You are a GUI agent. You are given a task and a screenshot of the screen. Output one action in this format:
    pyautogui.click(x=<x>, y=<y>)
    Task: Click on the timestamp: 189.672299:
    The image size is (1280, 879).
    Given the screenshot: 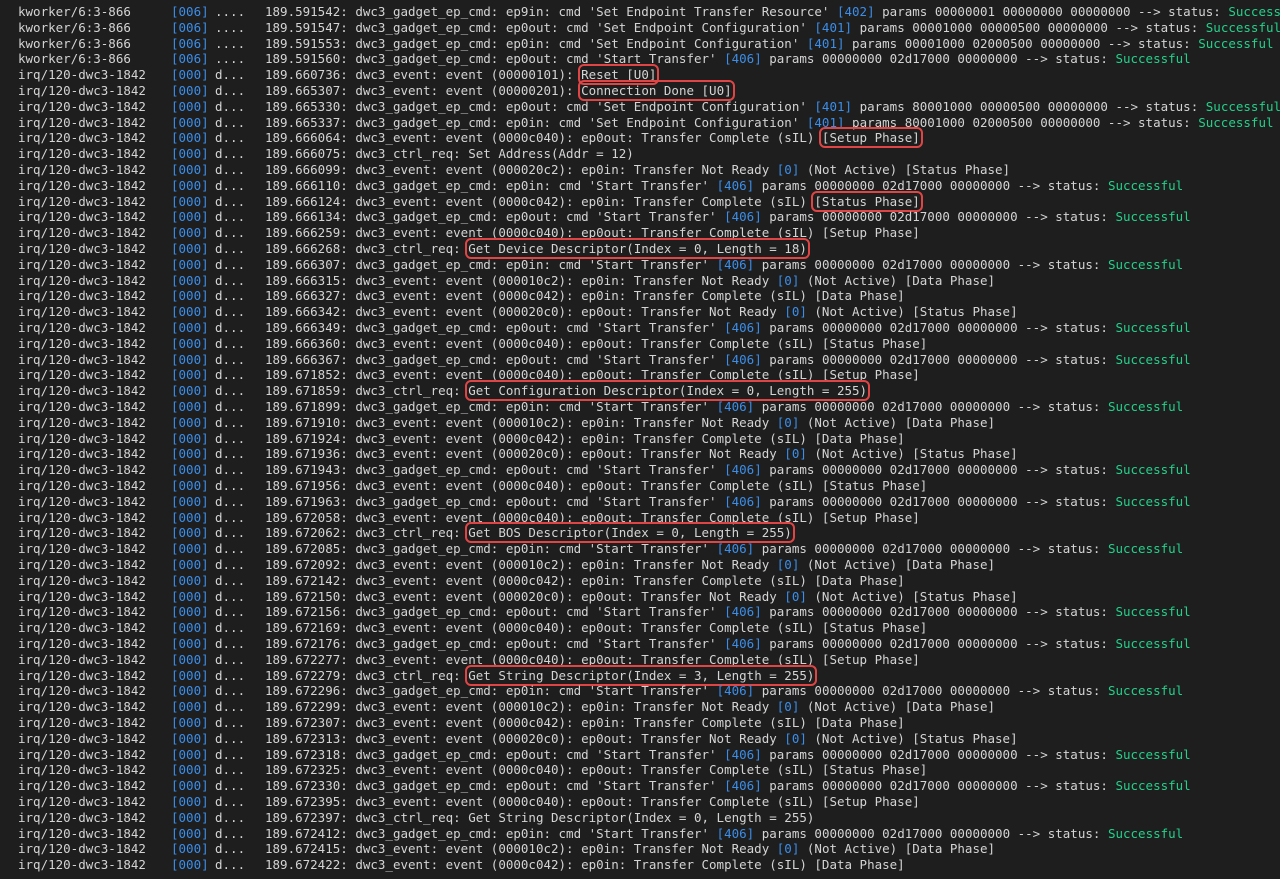 What is the action you would take?
    pyautogui.click(x=306, y=707)
    